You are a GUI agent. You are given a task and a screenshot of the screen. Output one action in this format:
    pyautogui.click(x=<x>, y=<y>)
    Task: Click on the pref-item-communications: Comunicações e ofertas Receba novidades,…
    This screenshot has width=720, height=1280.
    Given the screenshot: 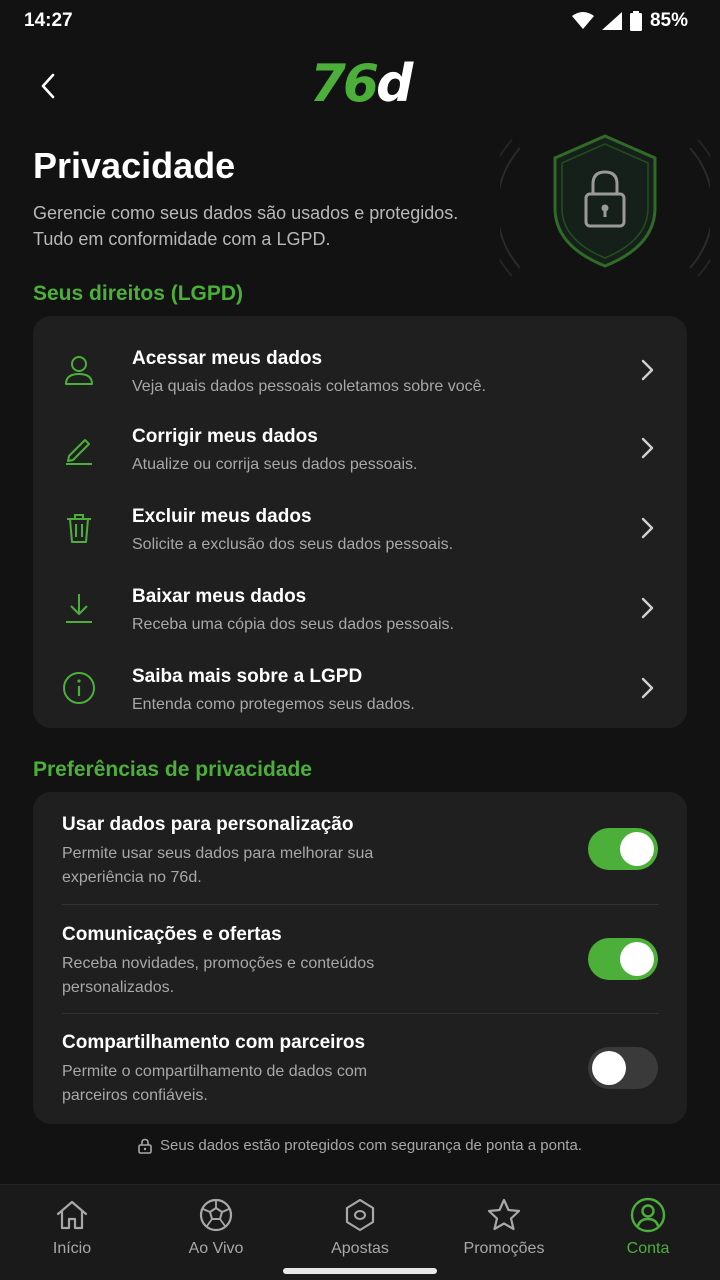 What is the action you would take?
    pyautogui.click(x=360, y=956)
    